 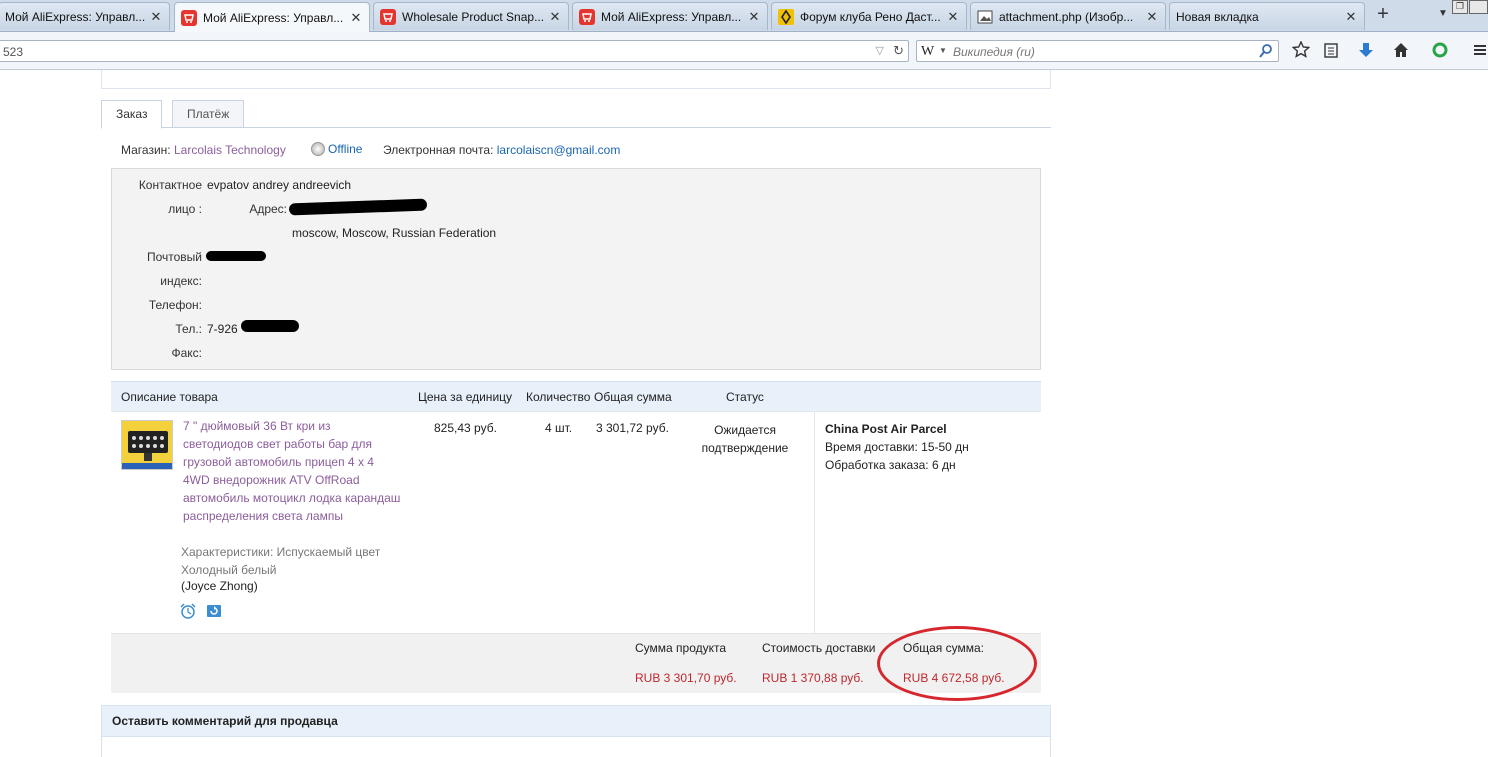 I want to click on mobile-label: Тел.:, so click(x=188, y=329).